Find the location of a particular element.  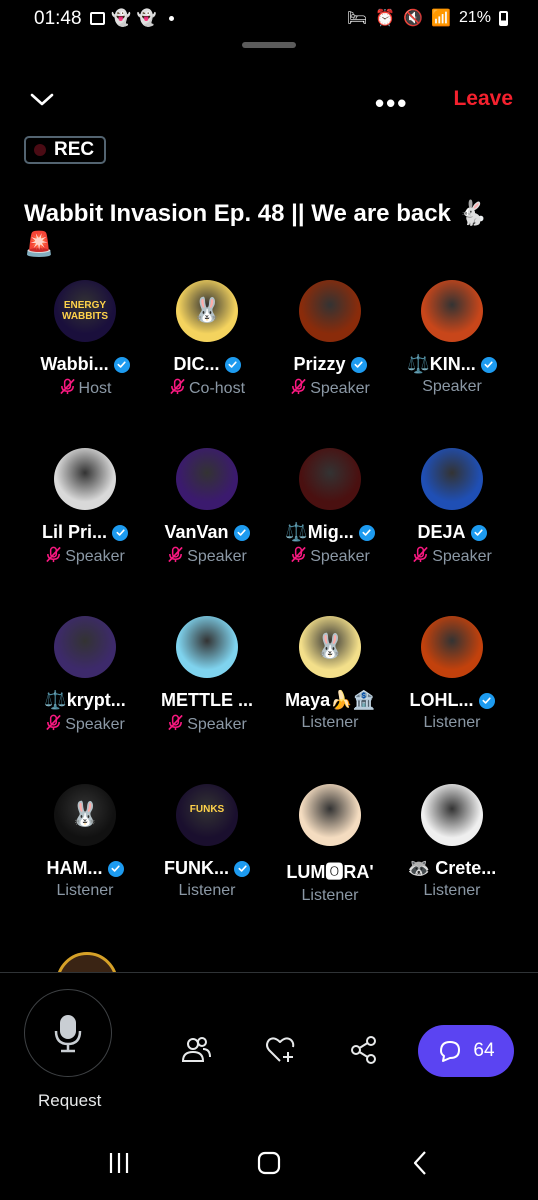

participant: ⚖️KIN... Speaker is located at coordinates (452, 338).